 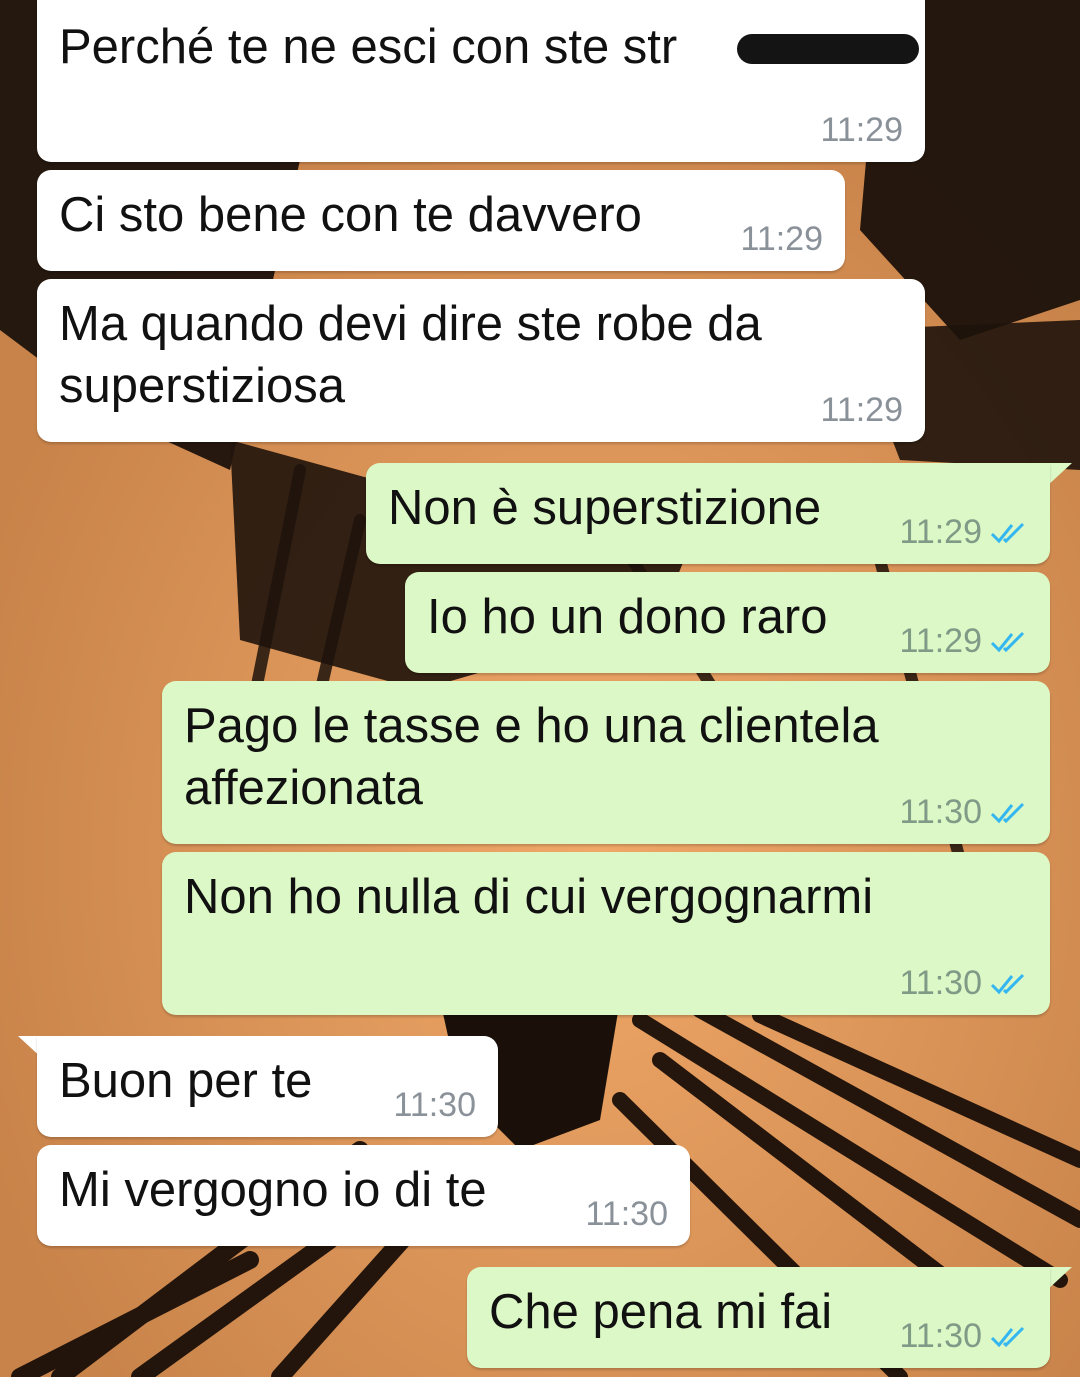 I want to click on outgoing-message: Che pena mi fai 11:30, so click(x=758, y=1317).